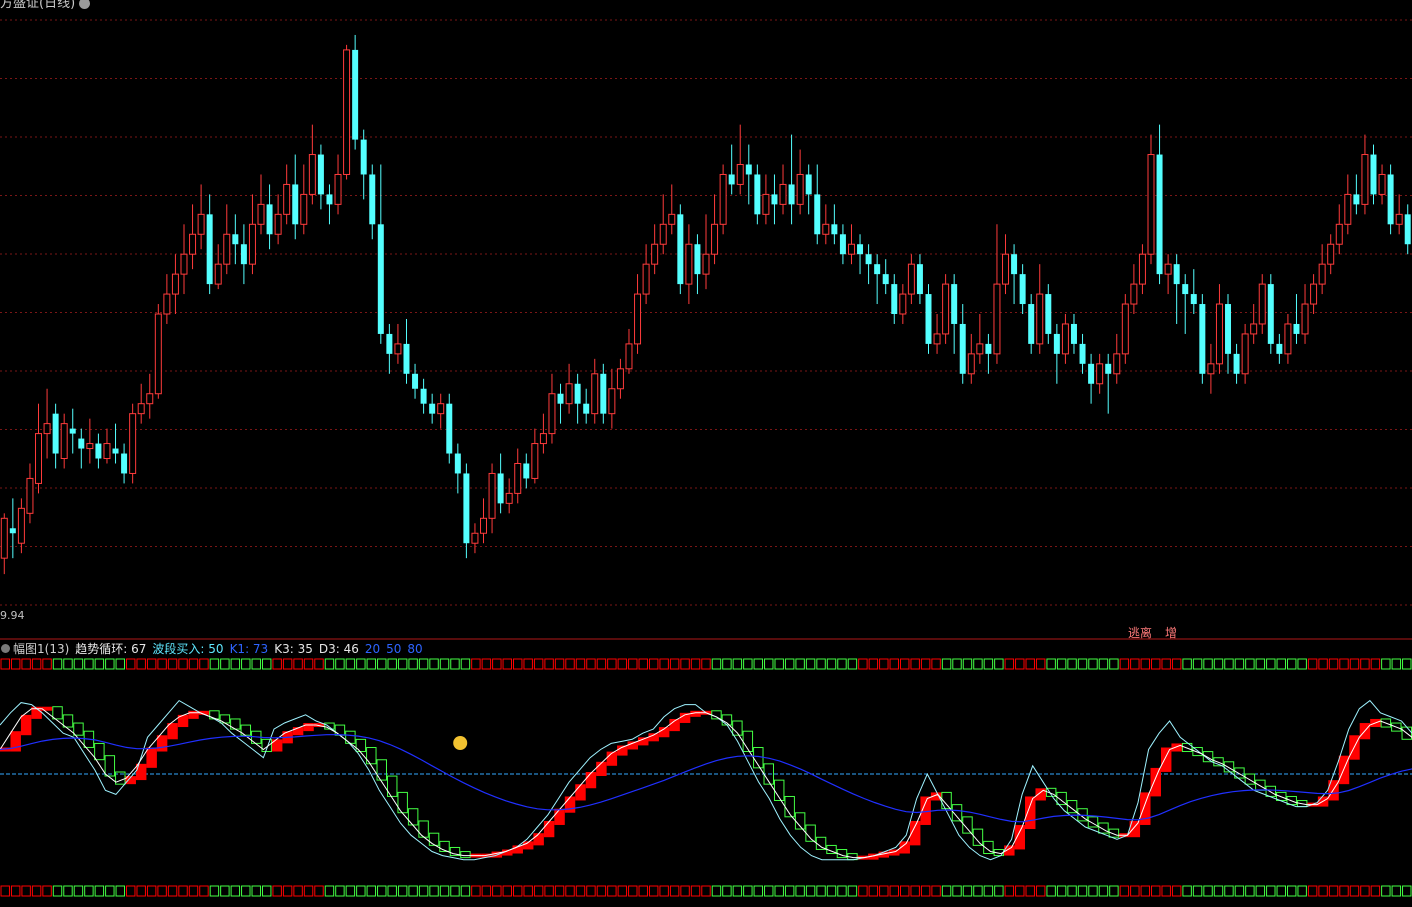 This screenshot has height=907, width=1412. What do you see at coordinates (460, 743) in the screenshot?
I see `smiley-icon` at bounding box center [460, 743].